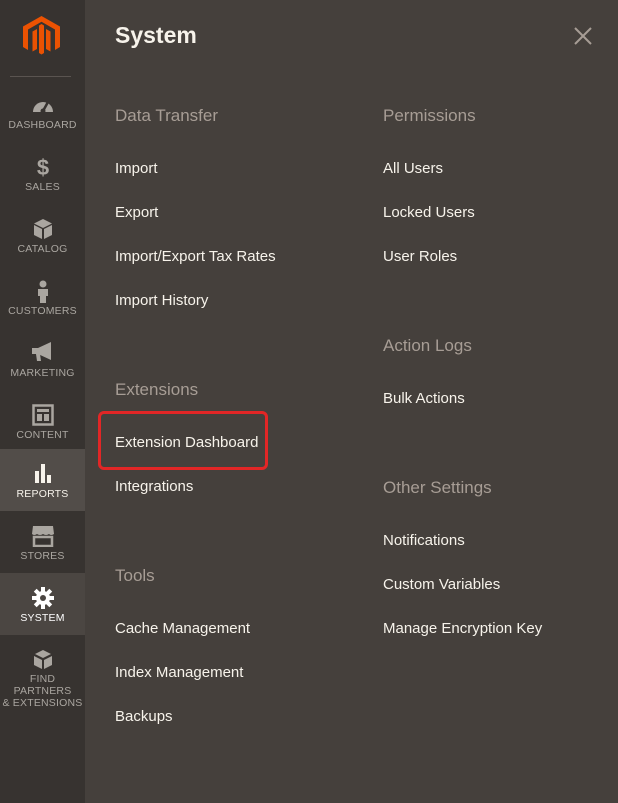 The image size is (618, 803). Describe the element at coordinates (166, 115) in the screenshot. I see `section-title-data-transfer: Data Transfer` at that location.